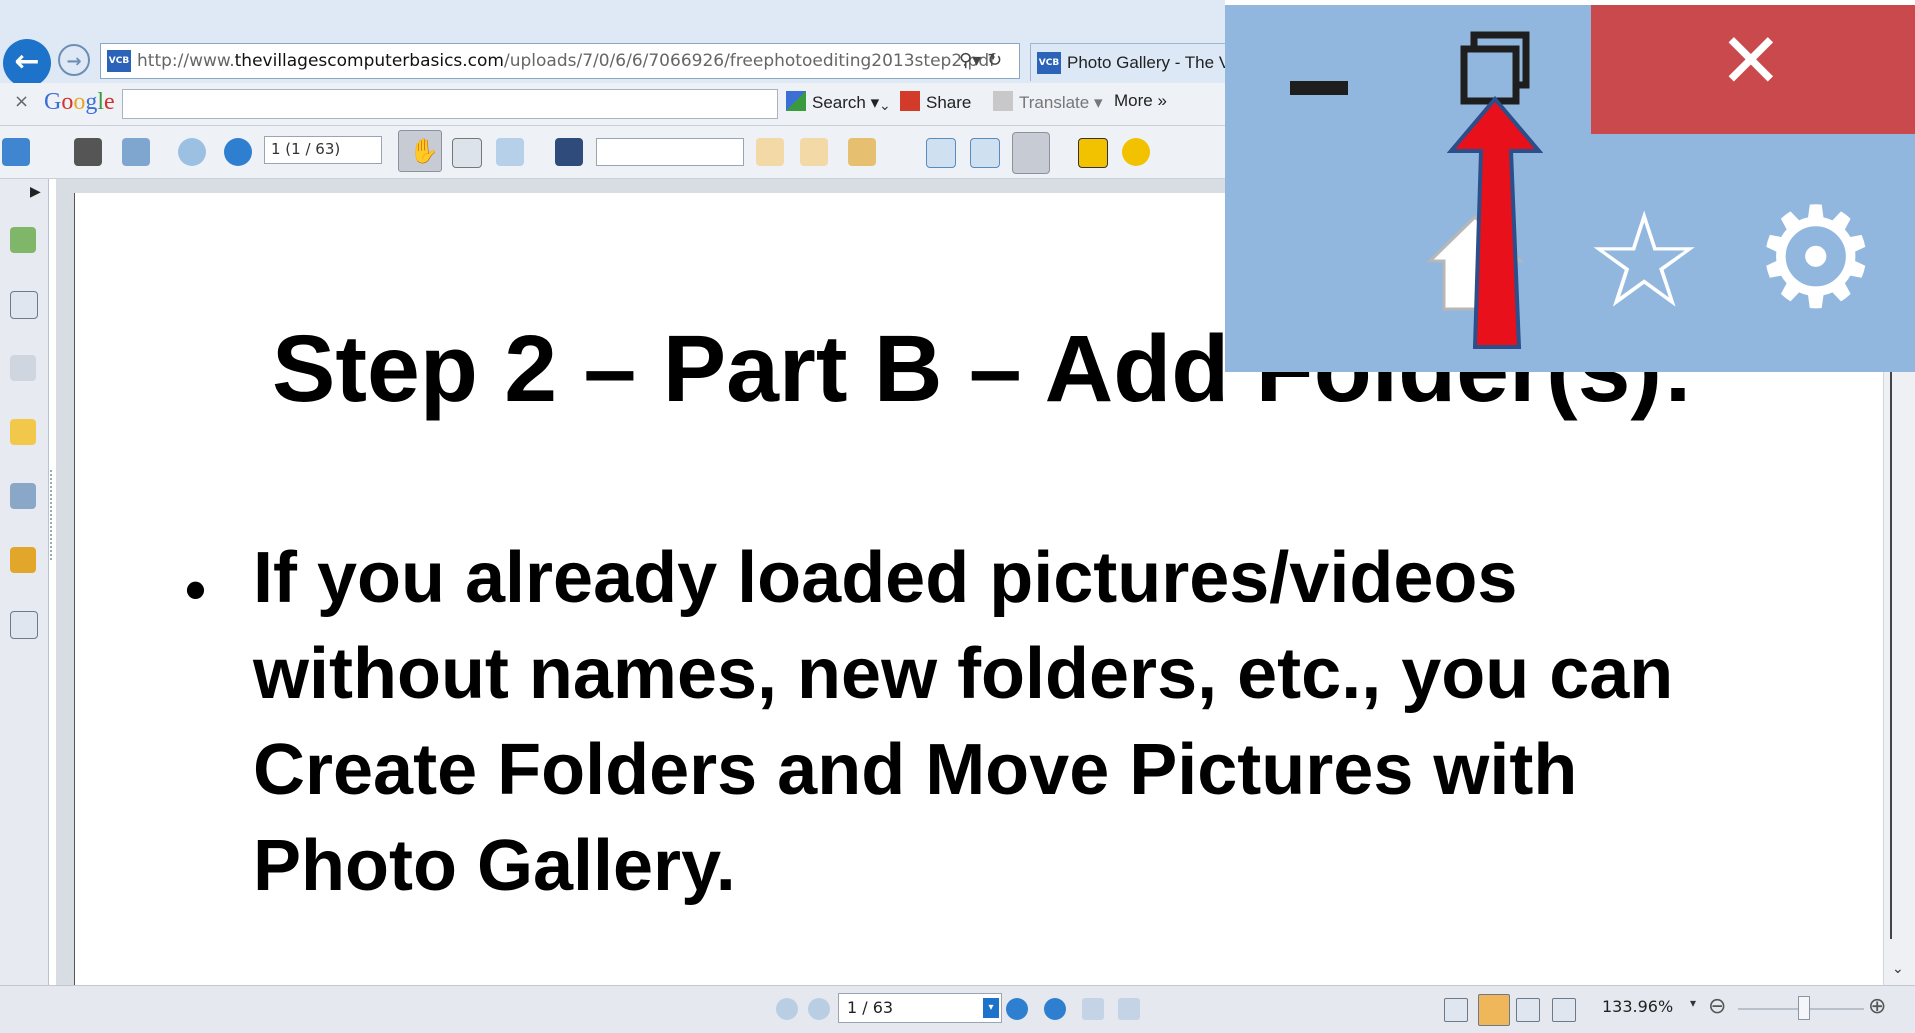 The image size is (1915, 1033). Describe the element at coordinates (136, 152) in the screenshot. I see `email-icon` at that location.